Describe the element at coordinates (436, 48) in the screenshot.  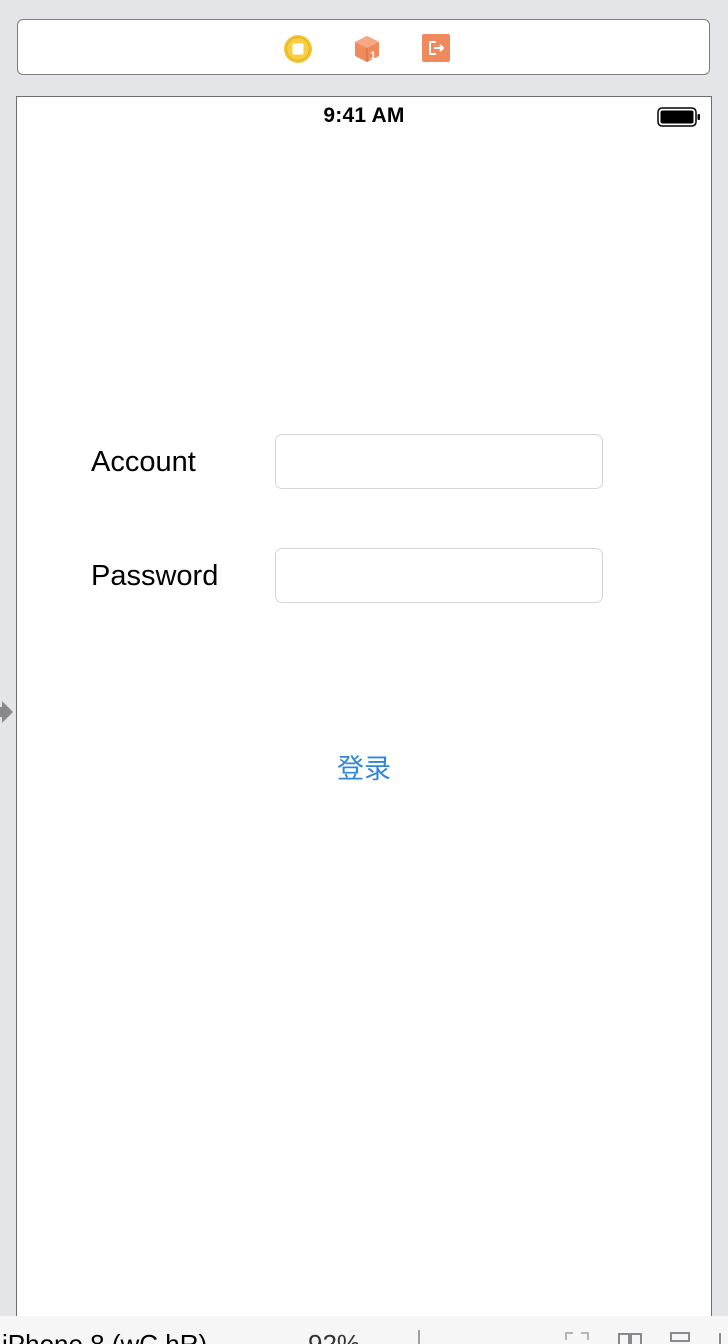
I see `exit-icon` at that location.